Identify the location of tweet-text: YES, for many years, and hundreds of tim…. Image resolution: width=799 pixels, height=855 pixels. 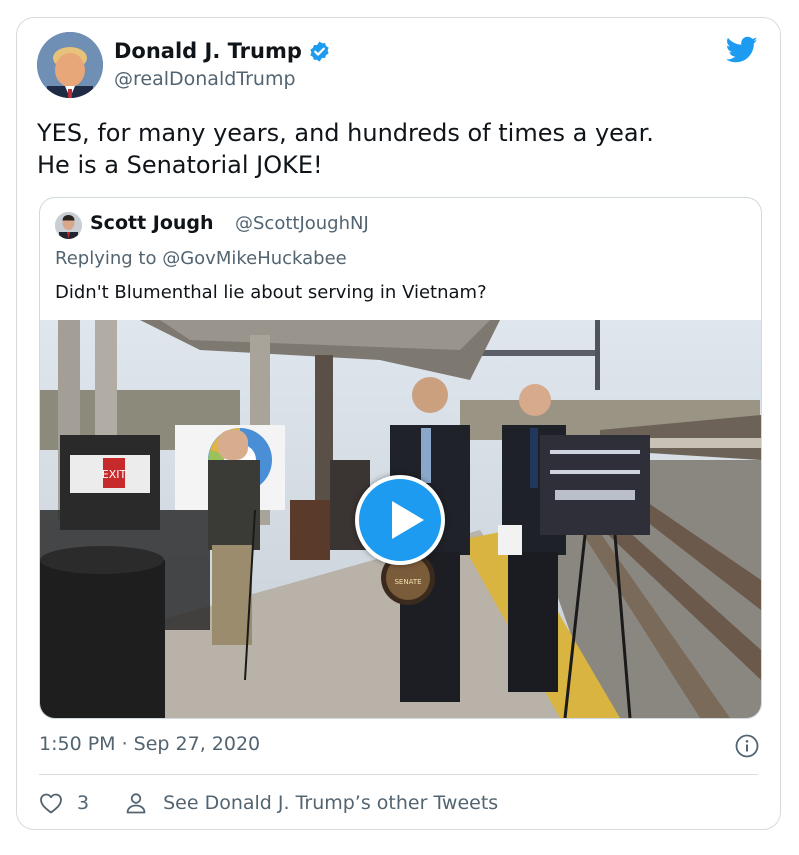
(345, 149).